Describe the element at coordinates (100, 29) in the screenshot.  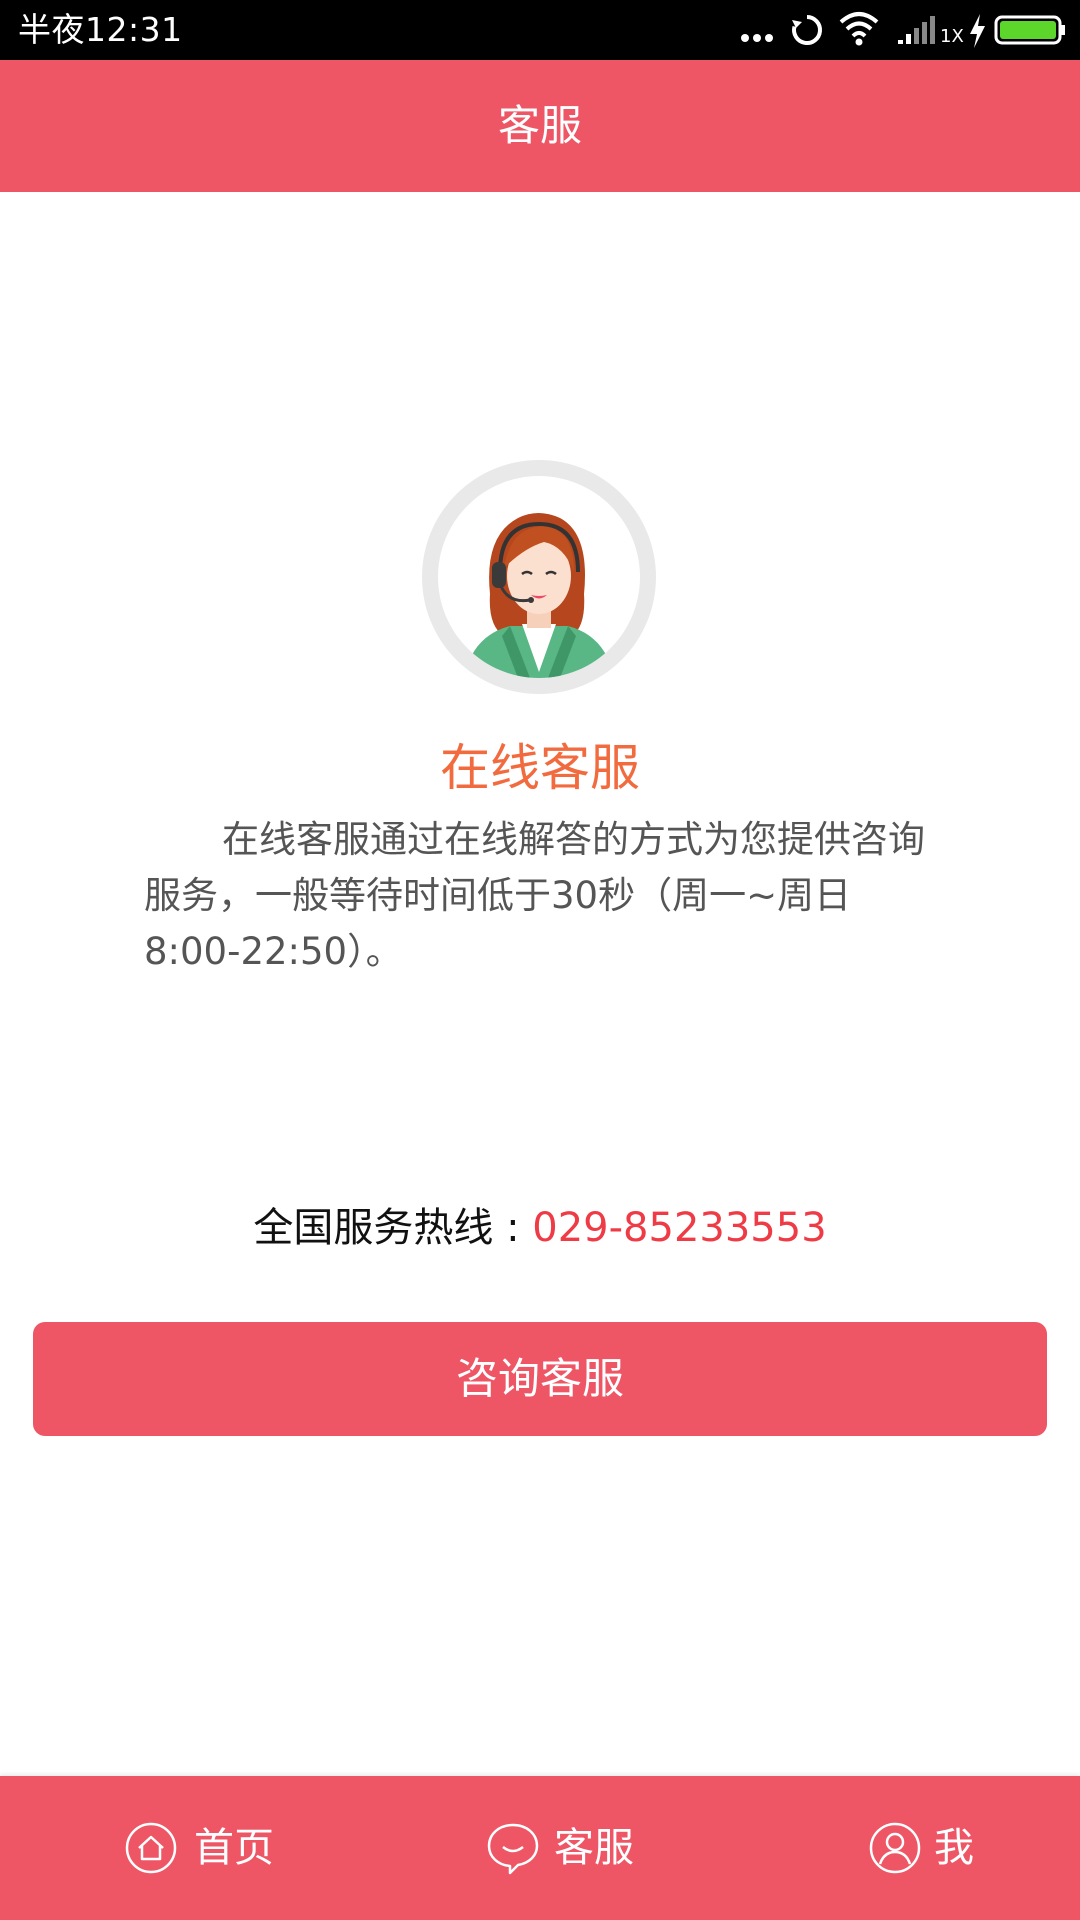
I see `status-time: 半夜12:31` at that location.